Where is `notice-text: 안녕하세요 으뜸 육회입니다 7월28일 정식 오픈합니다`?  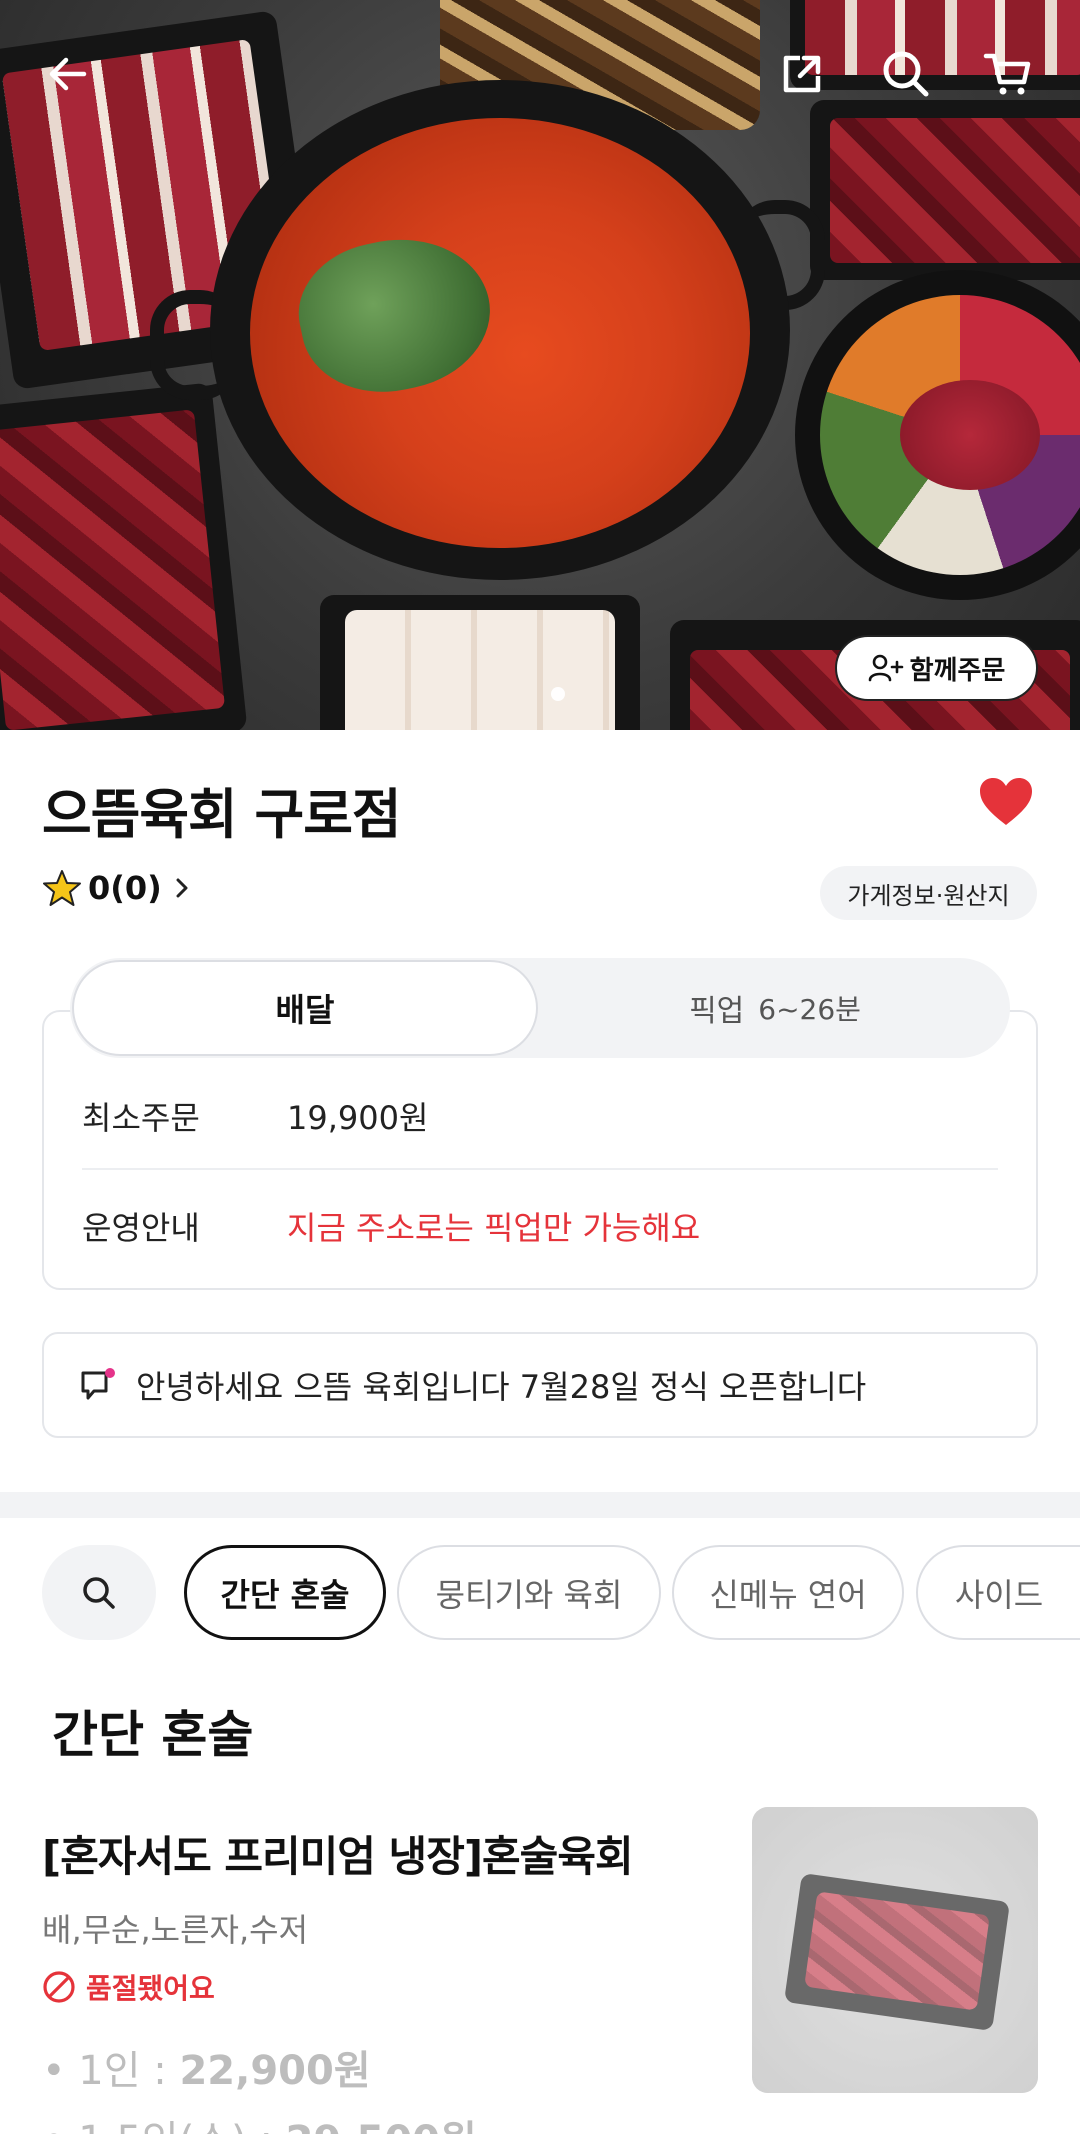 notice-text: 안녕하세요 으뜸 육회입니다 7월28일 정식 오픈합니다 is located at coordinates (501, 1387).